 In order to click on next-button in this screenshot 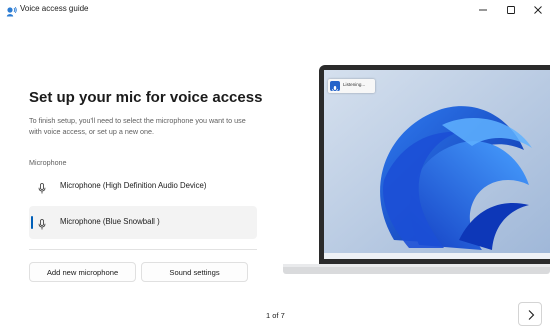, I will do `click(530, 314)`.